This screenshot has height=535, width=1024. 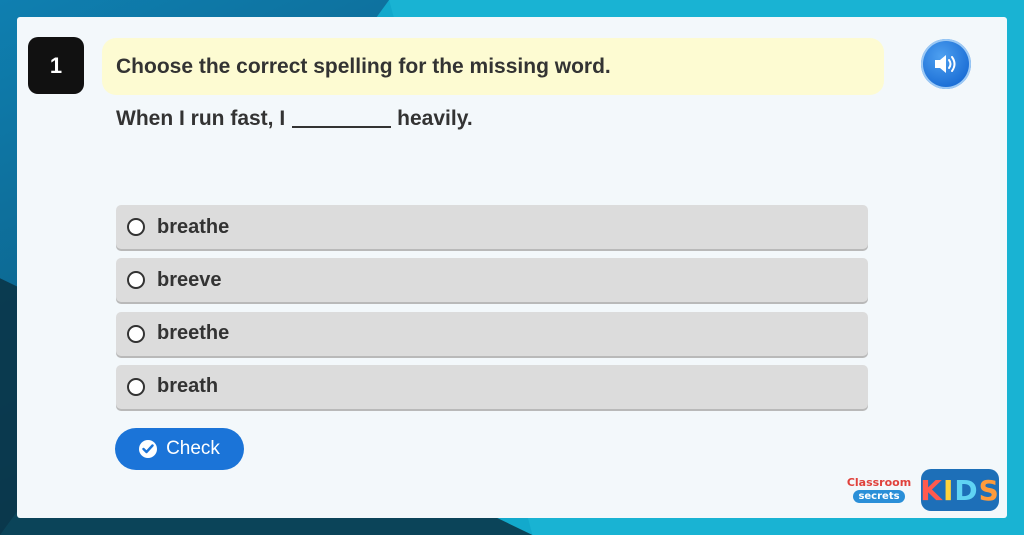 I want to click on option-label: breeve, so click(x=189, y=279).